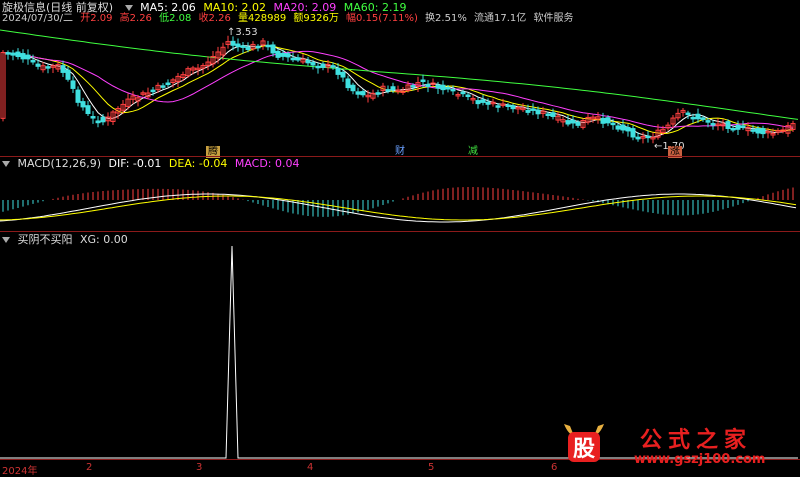 This screenshot has height=477, width=800. I want to click on indicator-title: 买阴不买阳, so click(45, 239).